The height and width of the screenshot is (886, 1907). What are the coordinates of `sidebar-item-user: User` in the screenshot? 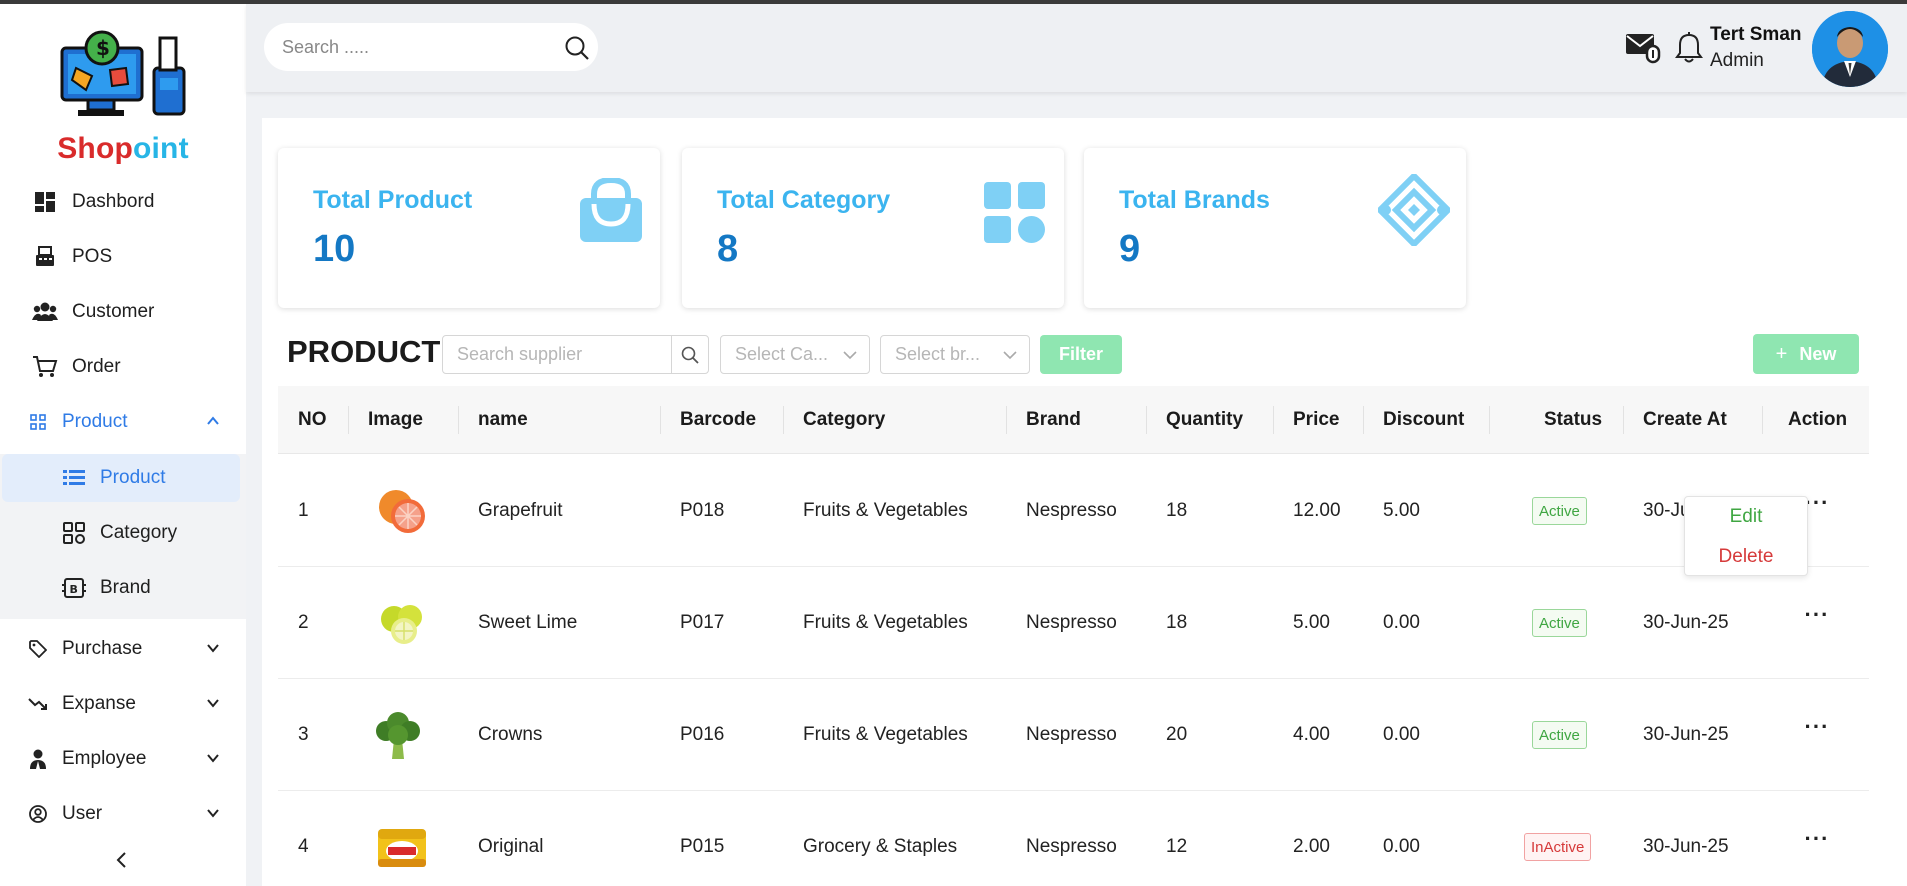 It's located at (123, 814).